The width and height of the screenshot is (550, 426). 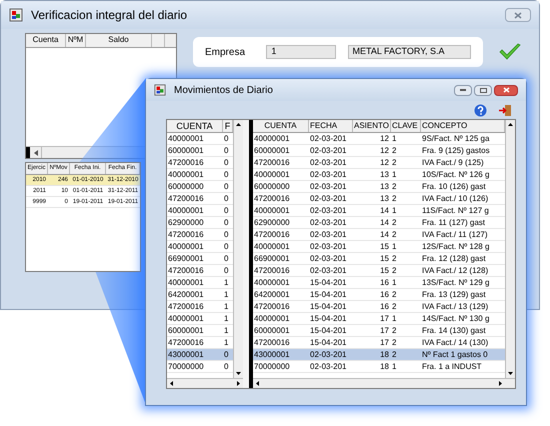 I want to click on table-row: 60000001 1, so click(x=200, y=331).